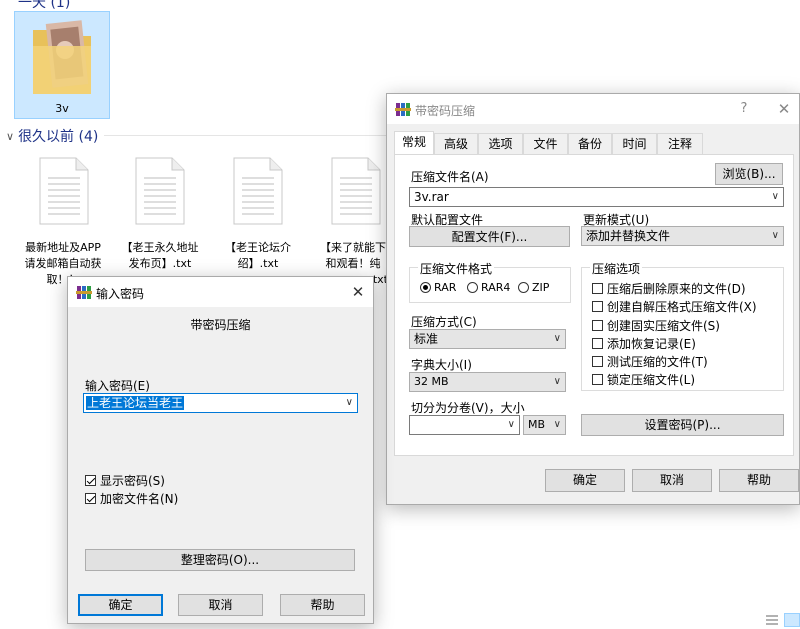 The image size is (800, 629). Describe the element at coordinates (545, 144) in the screenshot. I see `tab-files: 文件` at that location.